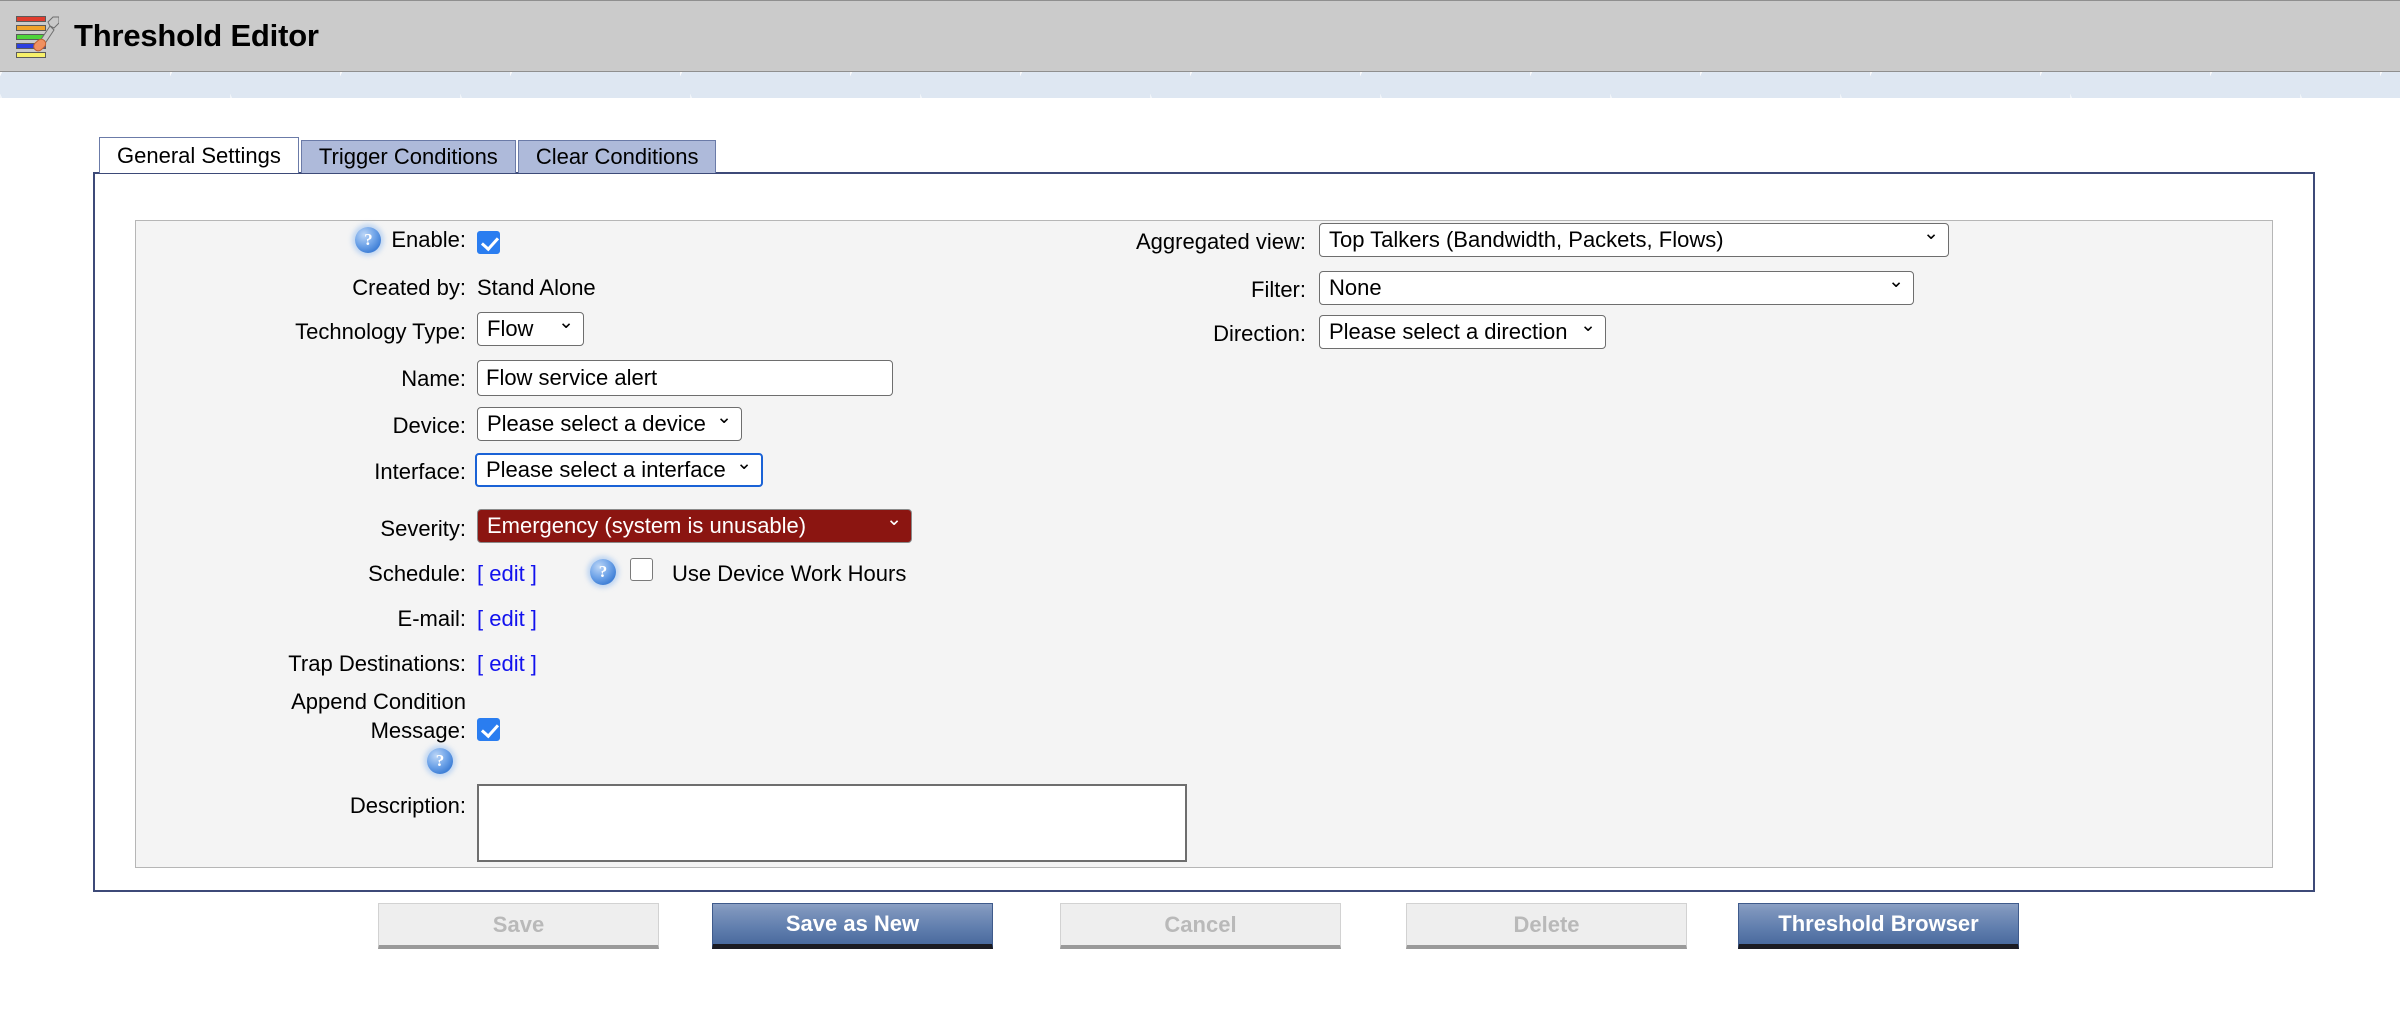  I want to click on created-by-value: Stand Alone, so click(536, 287).